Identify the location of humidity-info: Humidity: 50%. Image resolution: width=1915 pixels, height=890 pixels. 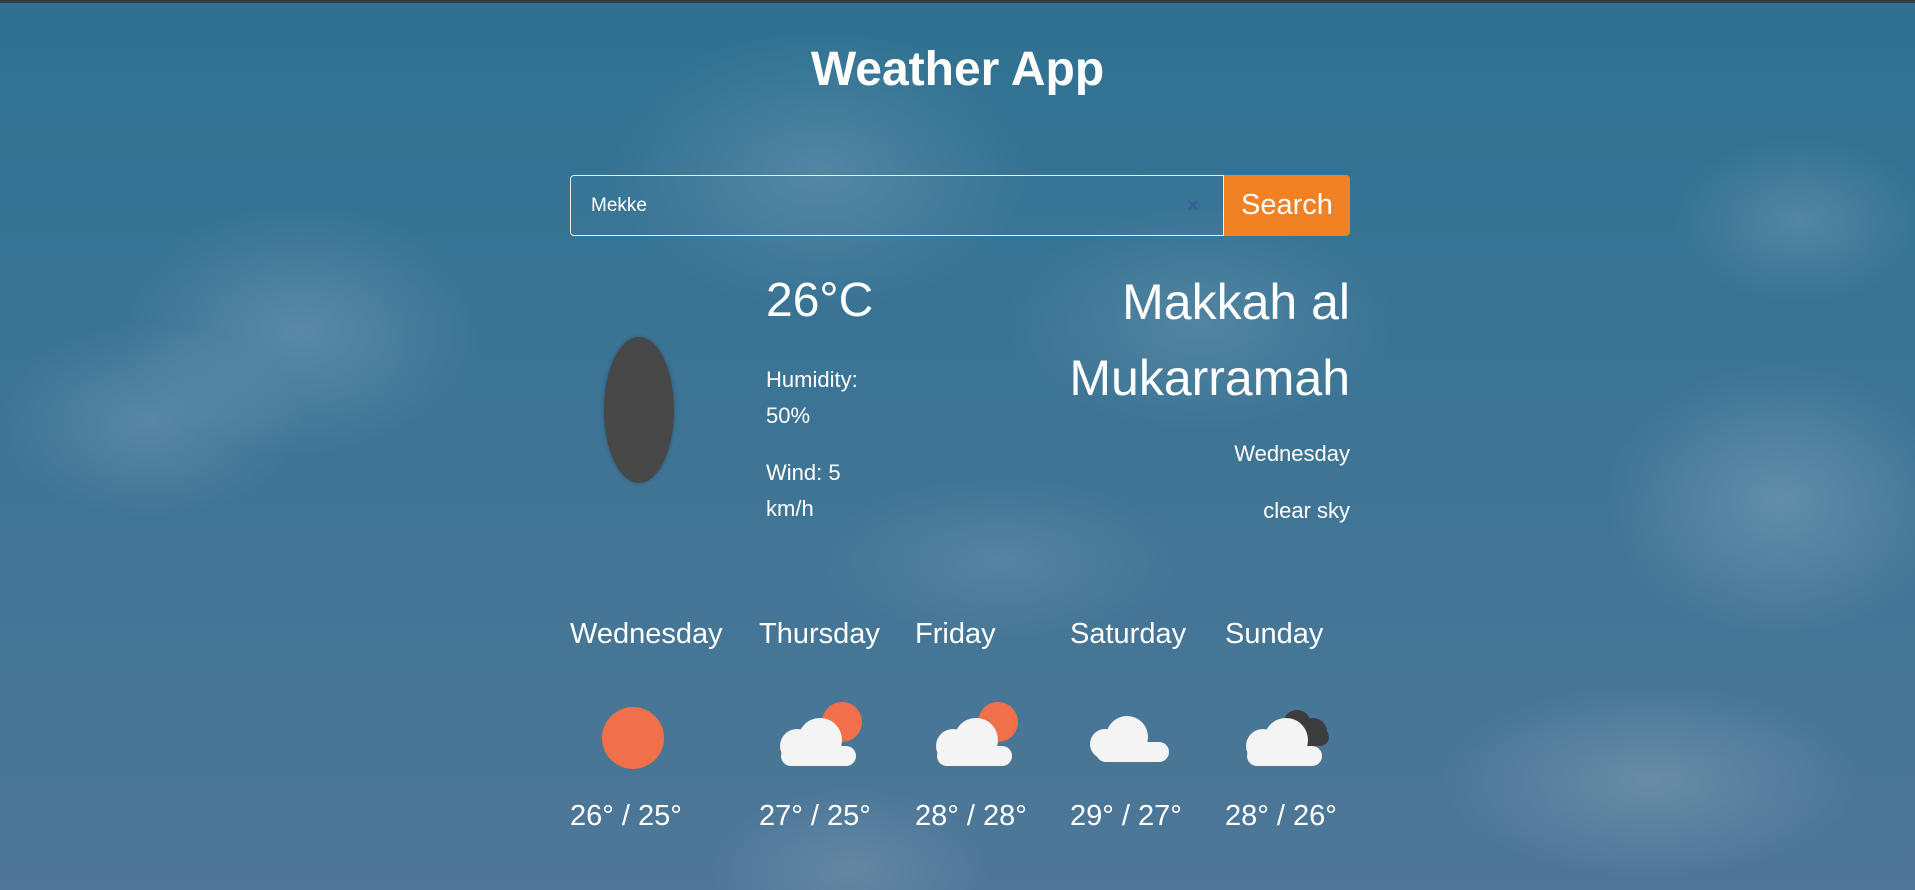
(831, 398).